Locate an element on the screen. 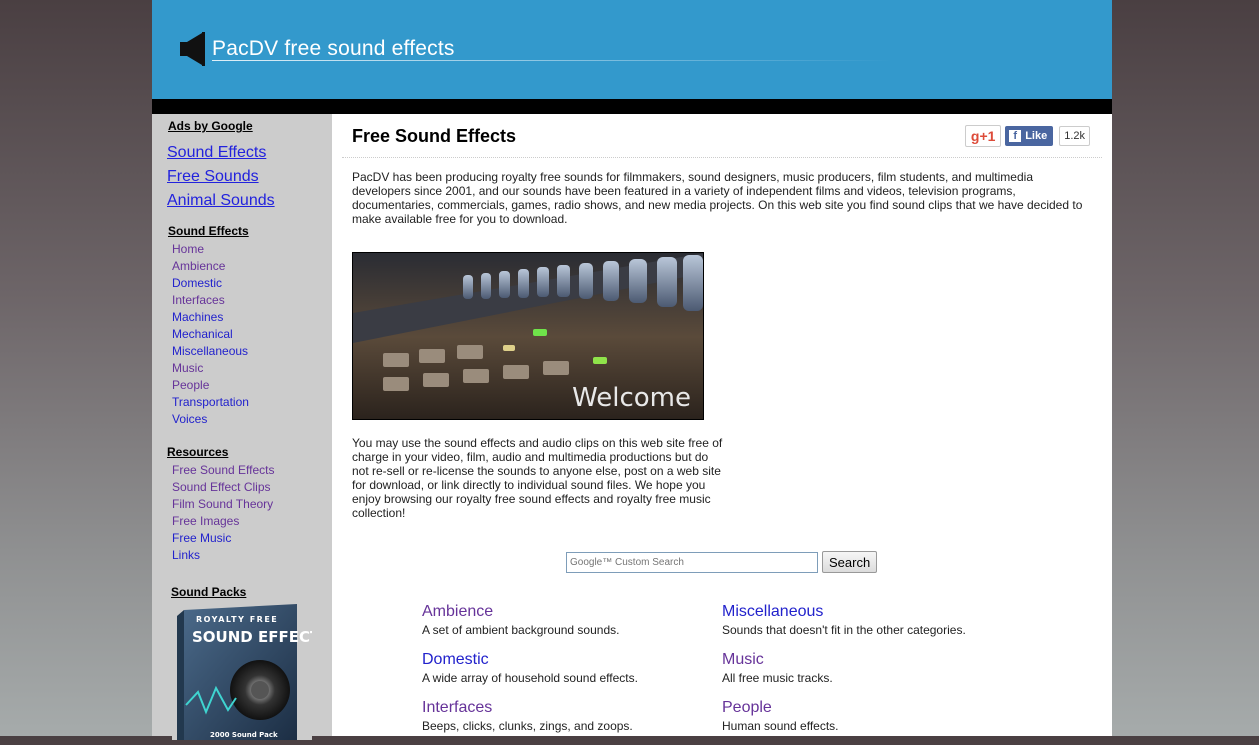  ad-link-sound-effects: Sound Effects is located at coordinates (221, 153).